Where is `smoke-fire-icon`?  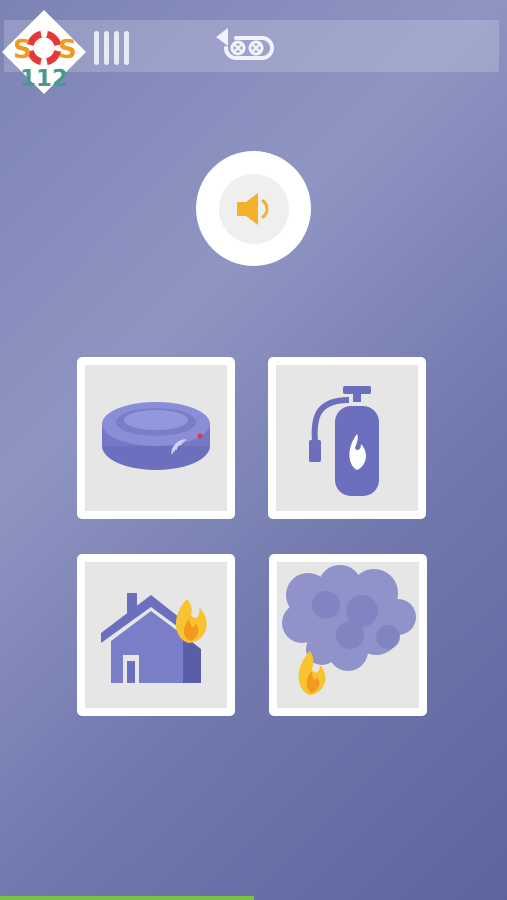
smoke-fire-icon is located at coordinates (349, 630).